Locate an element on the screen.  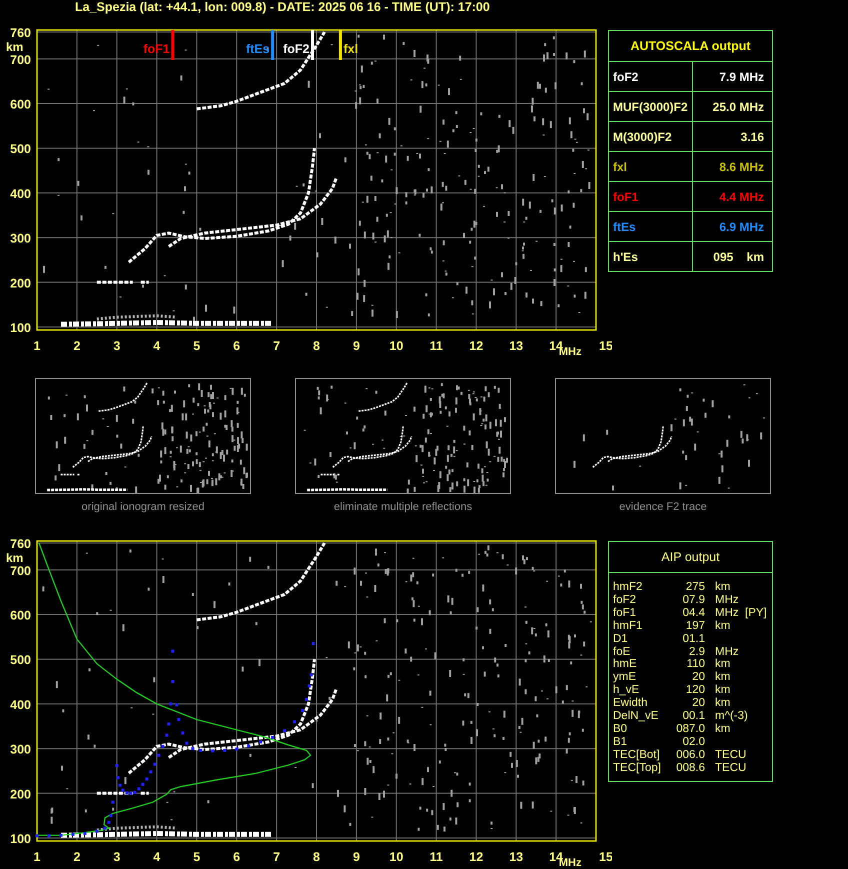
marker-label: foF1 is located at coordinates (156, 49).